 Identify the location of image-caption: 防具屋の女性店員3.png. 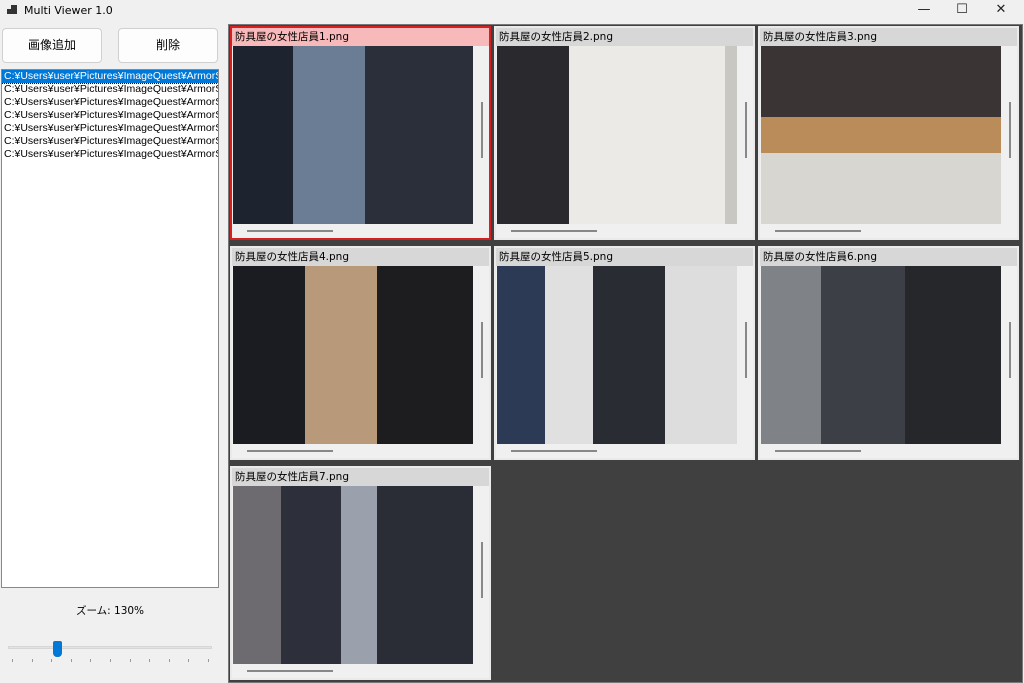
(888, 37).